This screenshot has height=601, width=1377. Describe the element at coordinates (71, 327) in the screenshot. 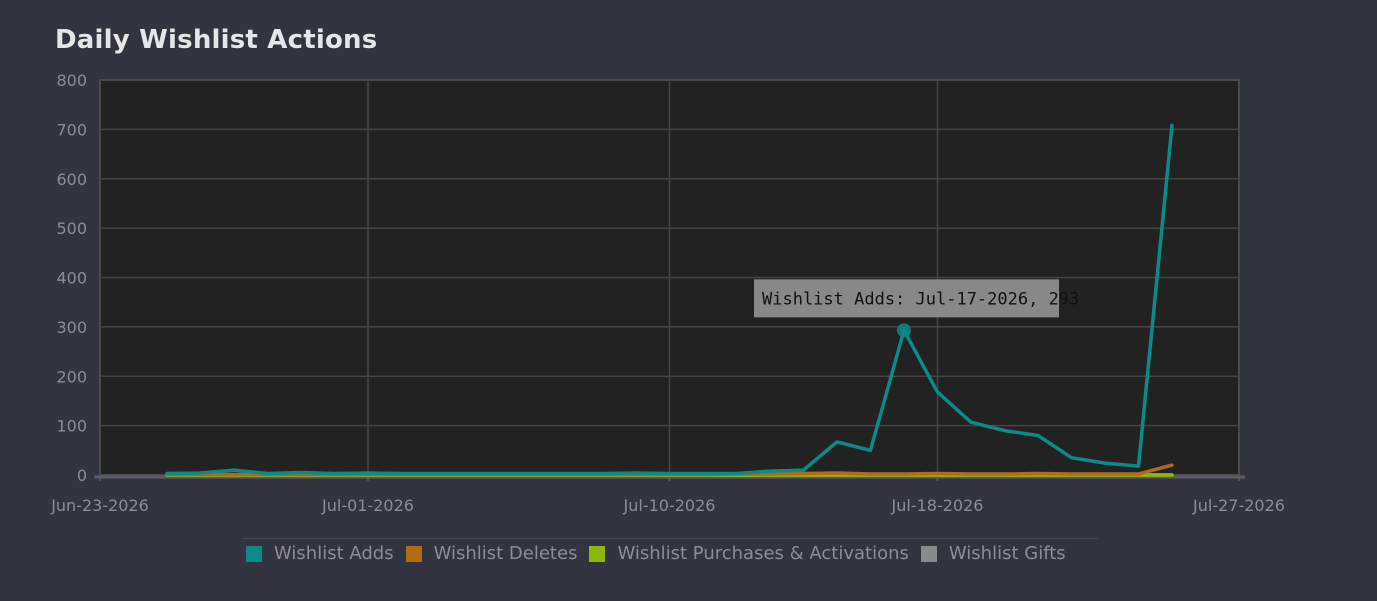

I see `y-tick-label-300: 300` at that location.